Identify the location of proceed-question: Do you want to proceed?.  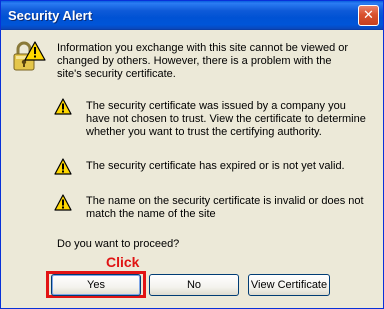
(118, 244).